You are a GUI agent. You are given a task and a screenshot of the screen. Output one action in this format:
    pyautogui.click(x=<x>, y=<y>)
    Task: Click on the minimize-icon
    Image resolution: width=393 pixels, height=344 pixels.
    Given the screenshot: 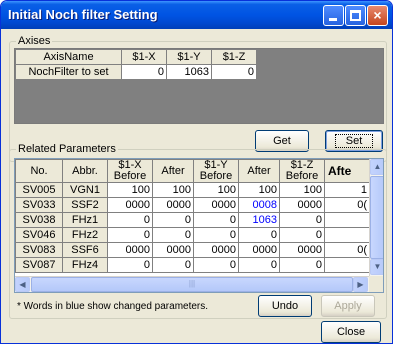 What is the action you would take?
    pyautogui.click(x=333, y=19)
    